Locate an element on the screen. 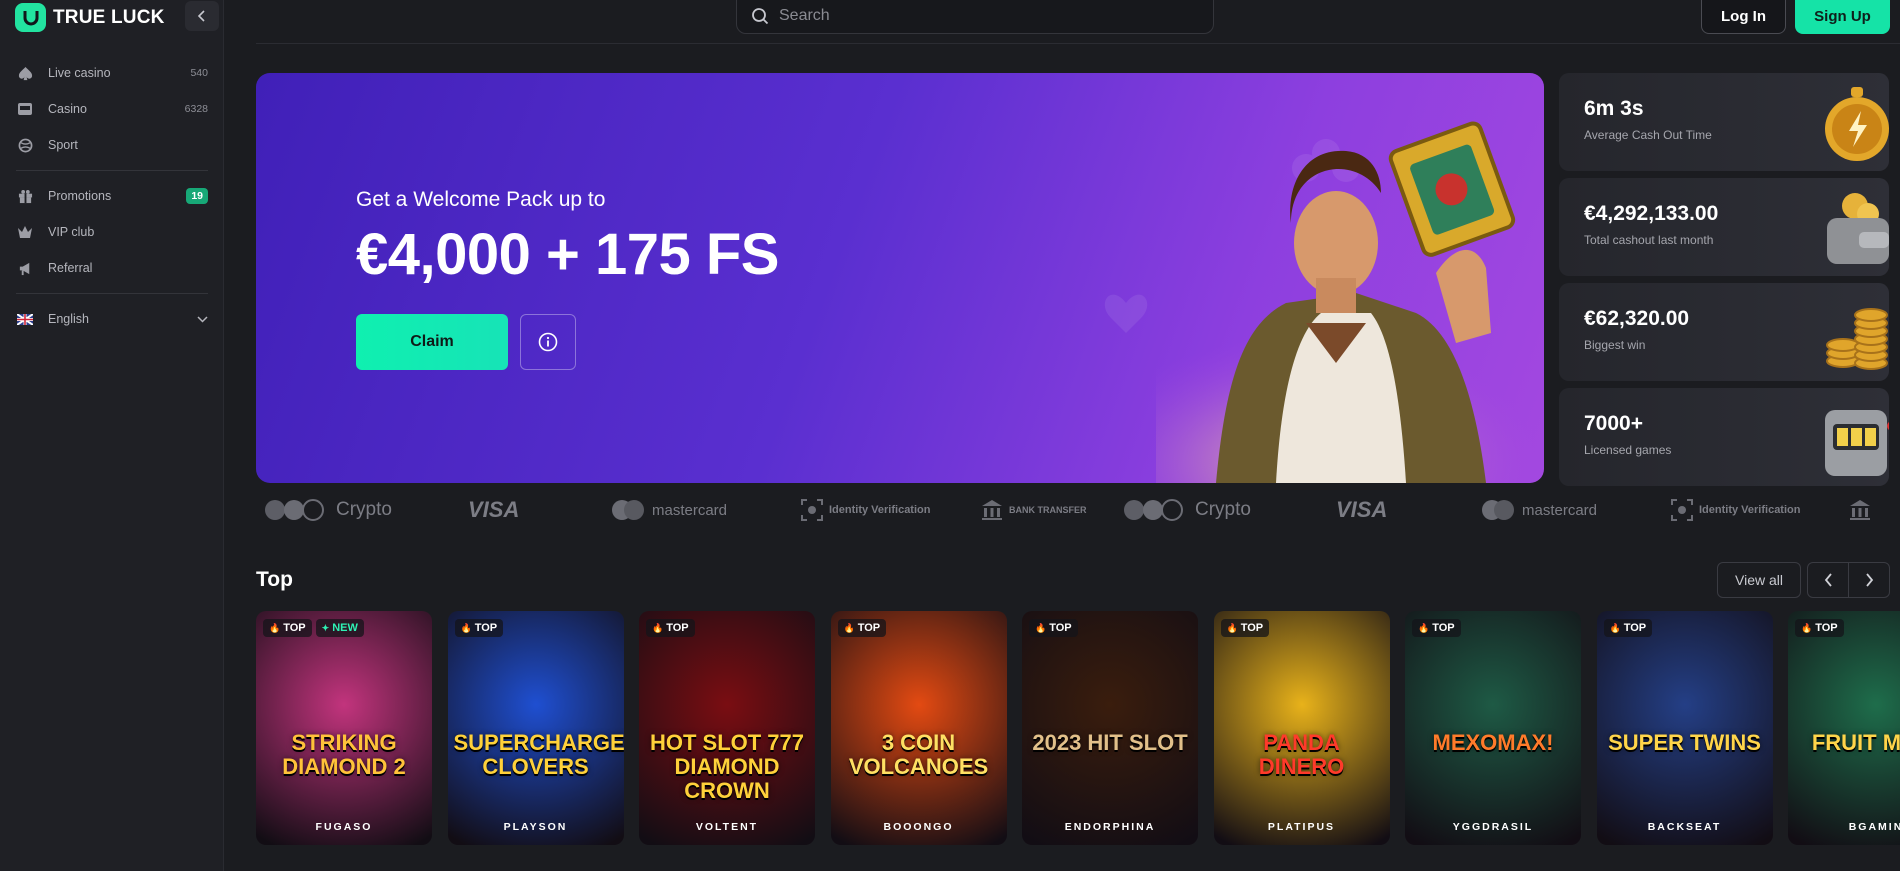  sidebar-item-label: Live casino is located at coordinates (79, 73).